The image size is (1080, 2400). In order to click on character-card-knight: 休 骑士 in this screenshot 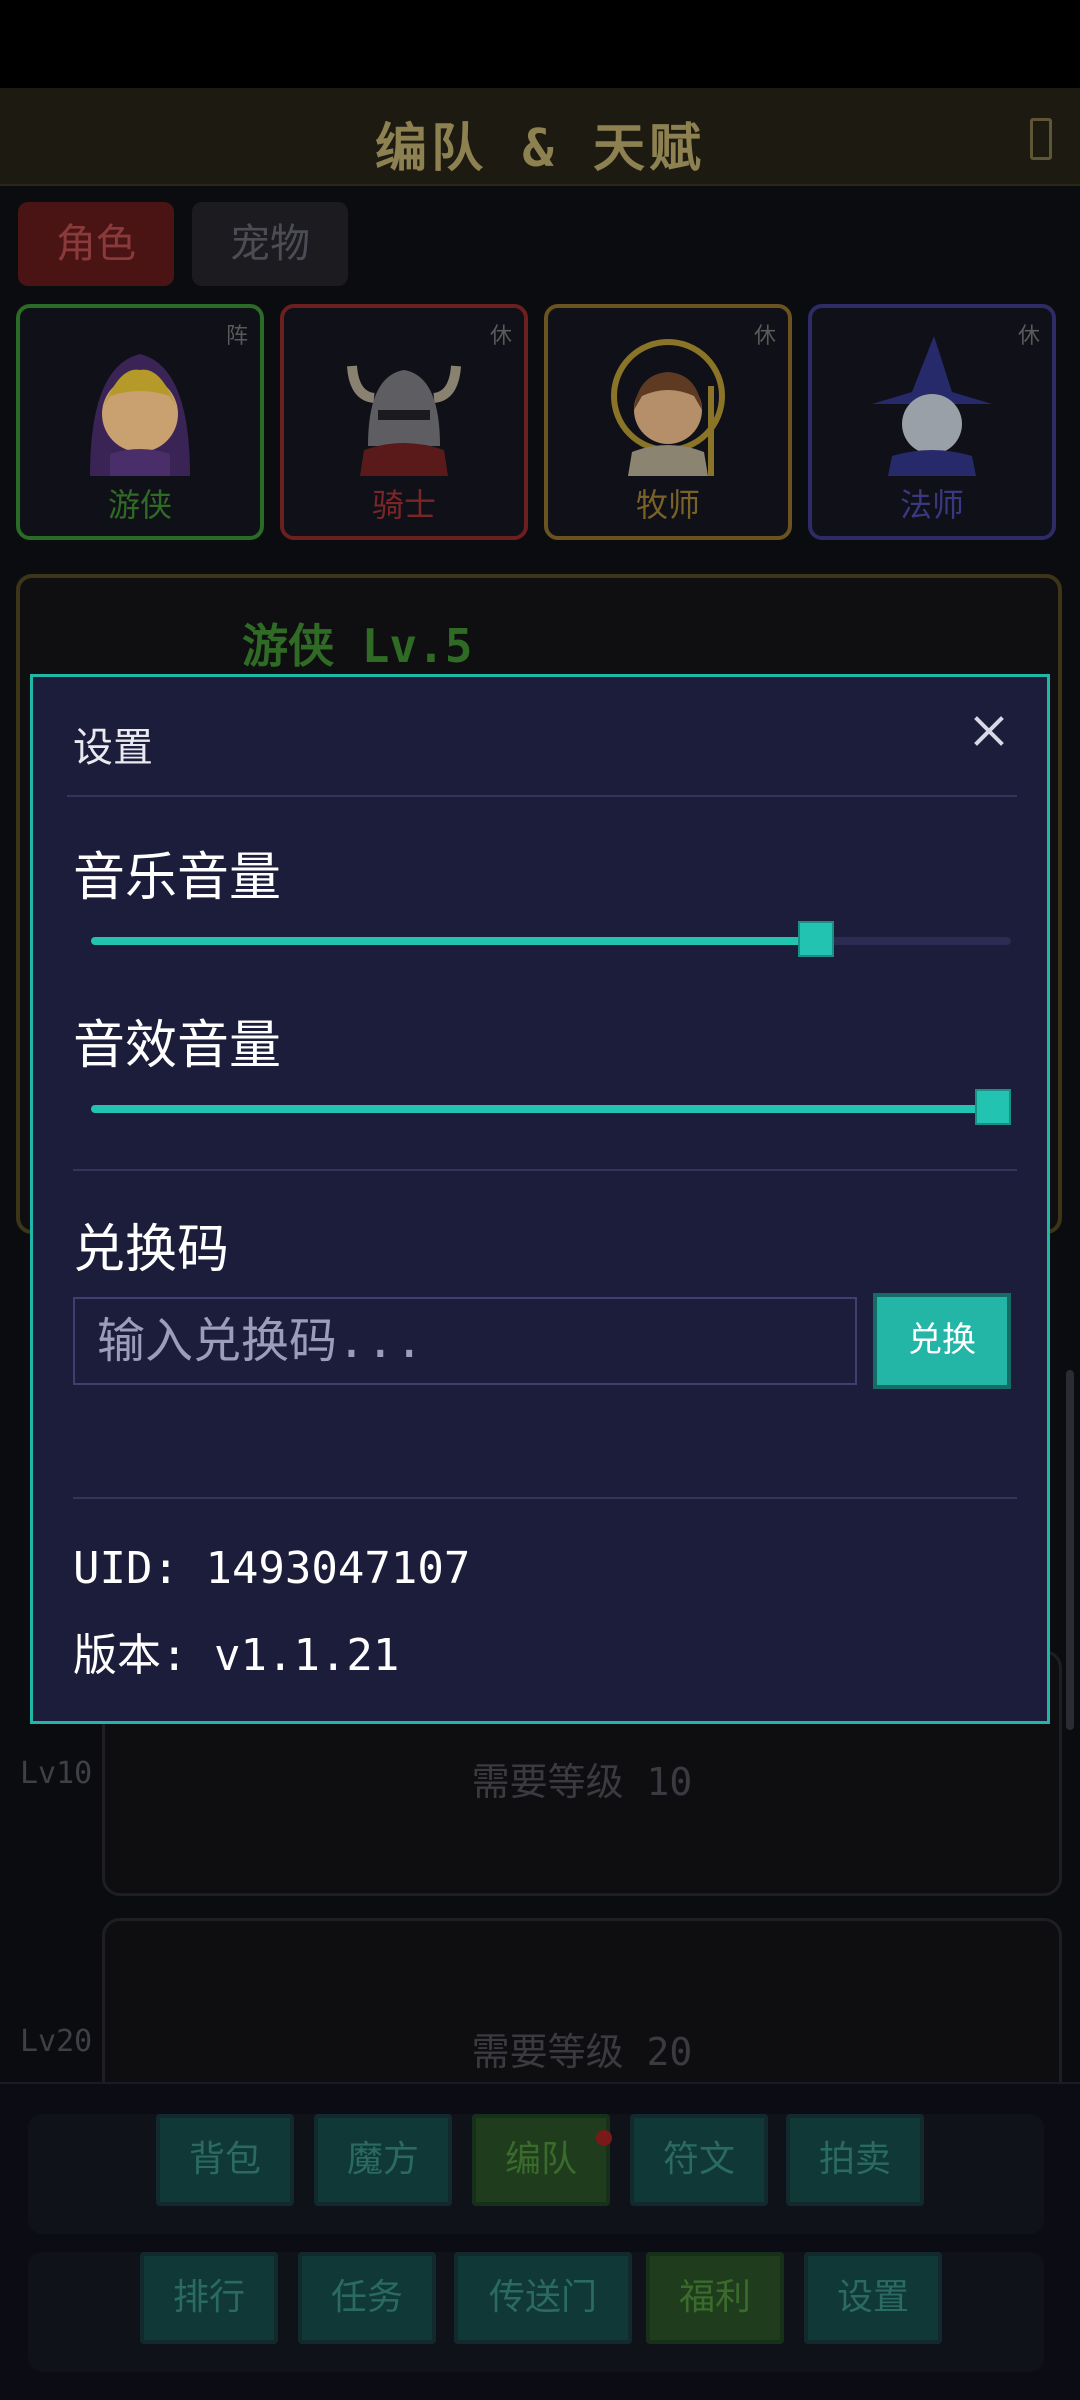, I will do `click(404, 422)`.